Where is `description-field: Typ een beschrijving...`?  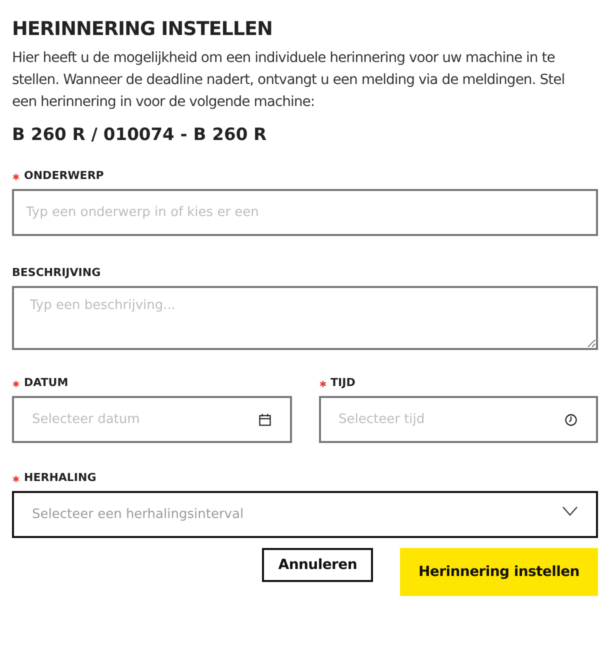 description-field: Typ een beschrijving... is located at coordinates (305, 318).